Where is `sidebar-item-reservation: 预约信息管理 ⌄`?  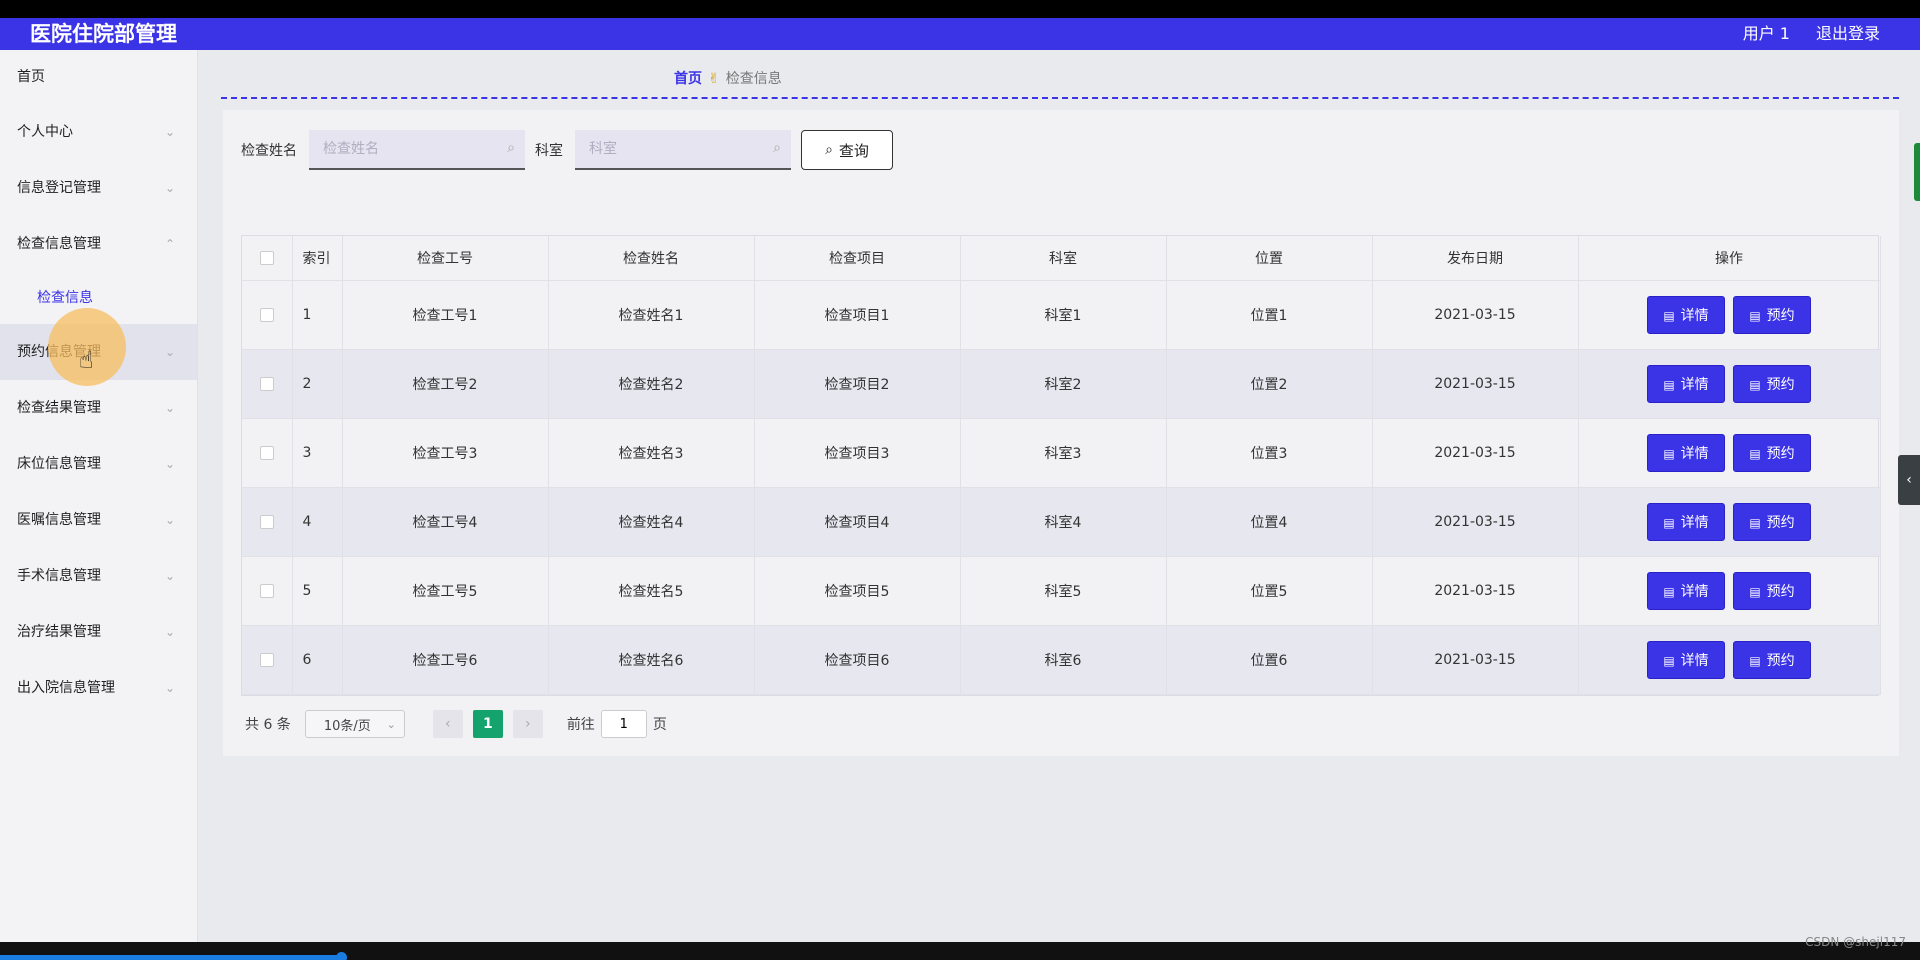 sidebar-item-reservation: 预约信息管理 ⌄ is located at coordinates (98, 352).